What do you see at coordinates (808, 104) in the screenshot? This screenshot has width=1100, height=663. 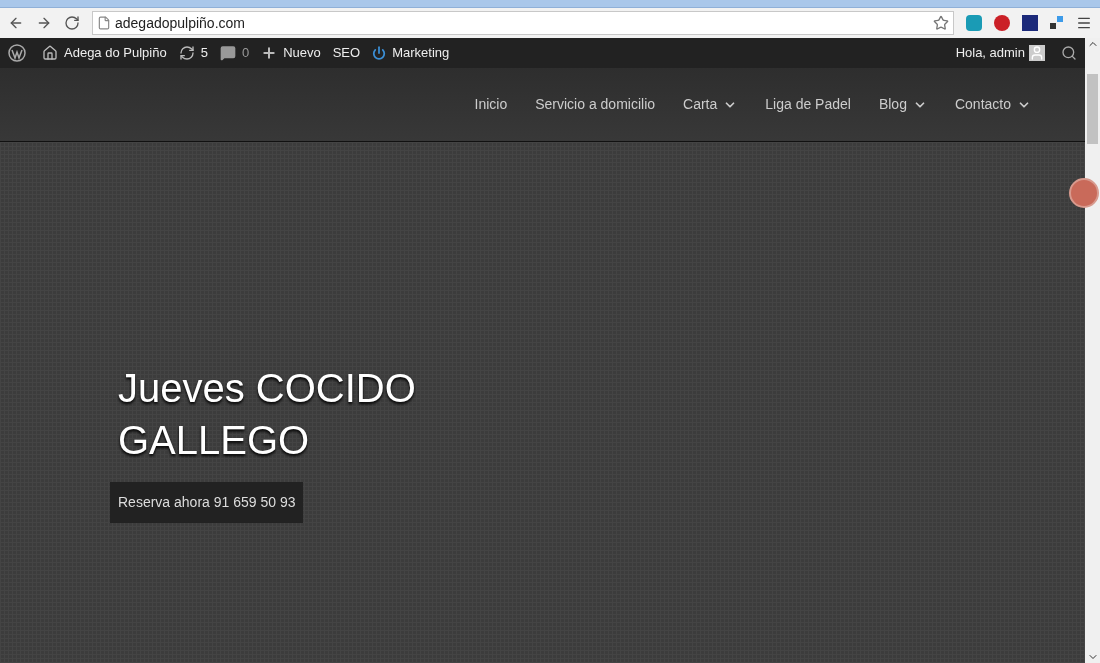 I see `nav-link: Liga de Padel` at bounding box center [808, 104].